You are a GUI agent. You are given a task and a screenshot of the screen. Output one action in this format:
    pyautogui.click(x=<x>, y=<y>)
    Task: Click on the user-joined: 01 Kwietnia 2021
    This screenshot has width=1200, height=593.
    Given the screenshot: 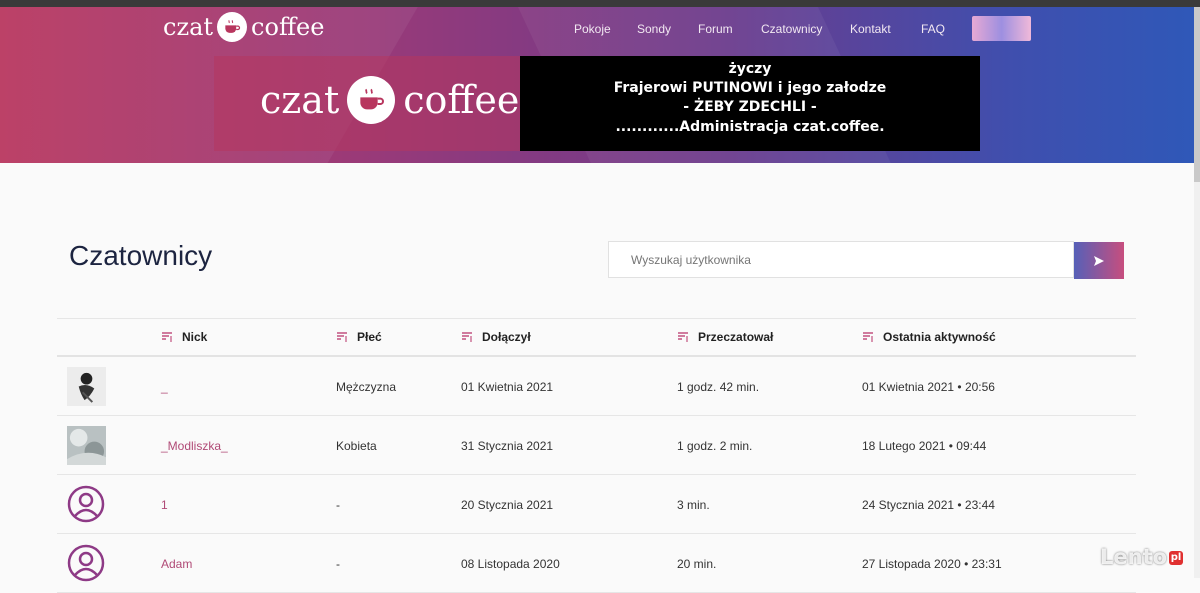 What is the action you would take?
    pyautogui.click(x=507, y=387)
    